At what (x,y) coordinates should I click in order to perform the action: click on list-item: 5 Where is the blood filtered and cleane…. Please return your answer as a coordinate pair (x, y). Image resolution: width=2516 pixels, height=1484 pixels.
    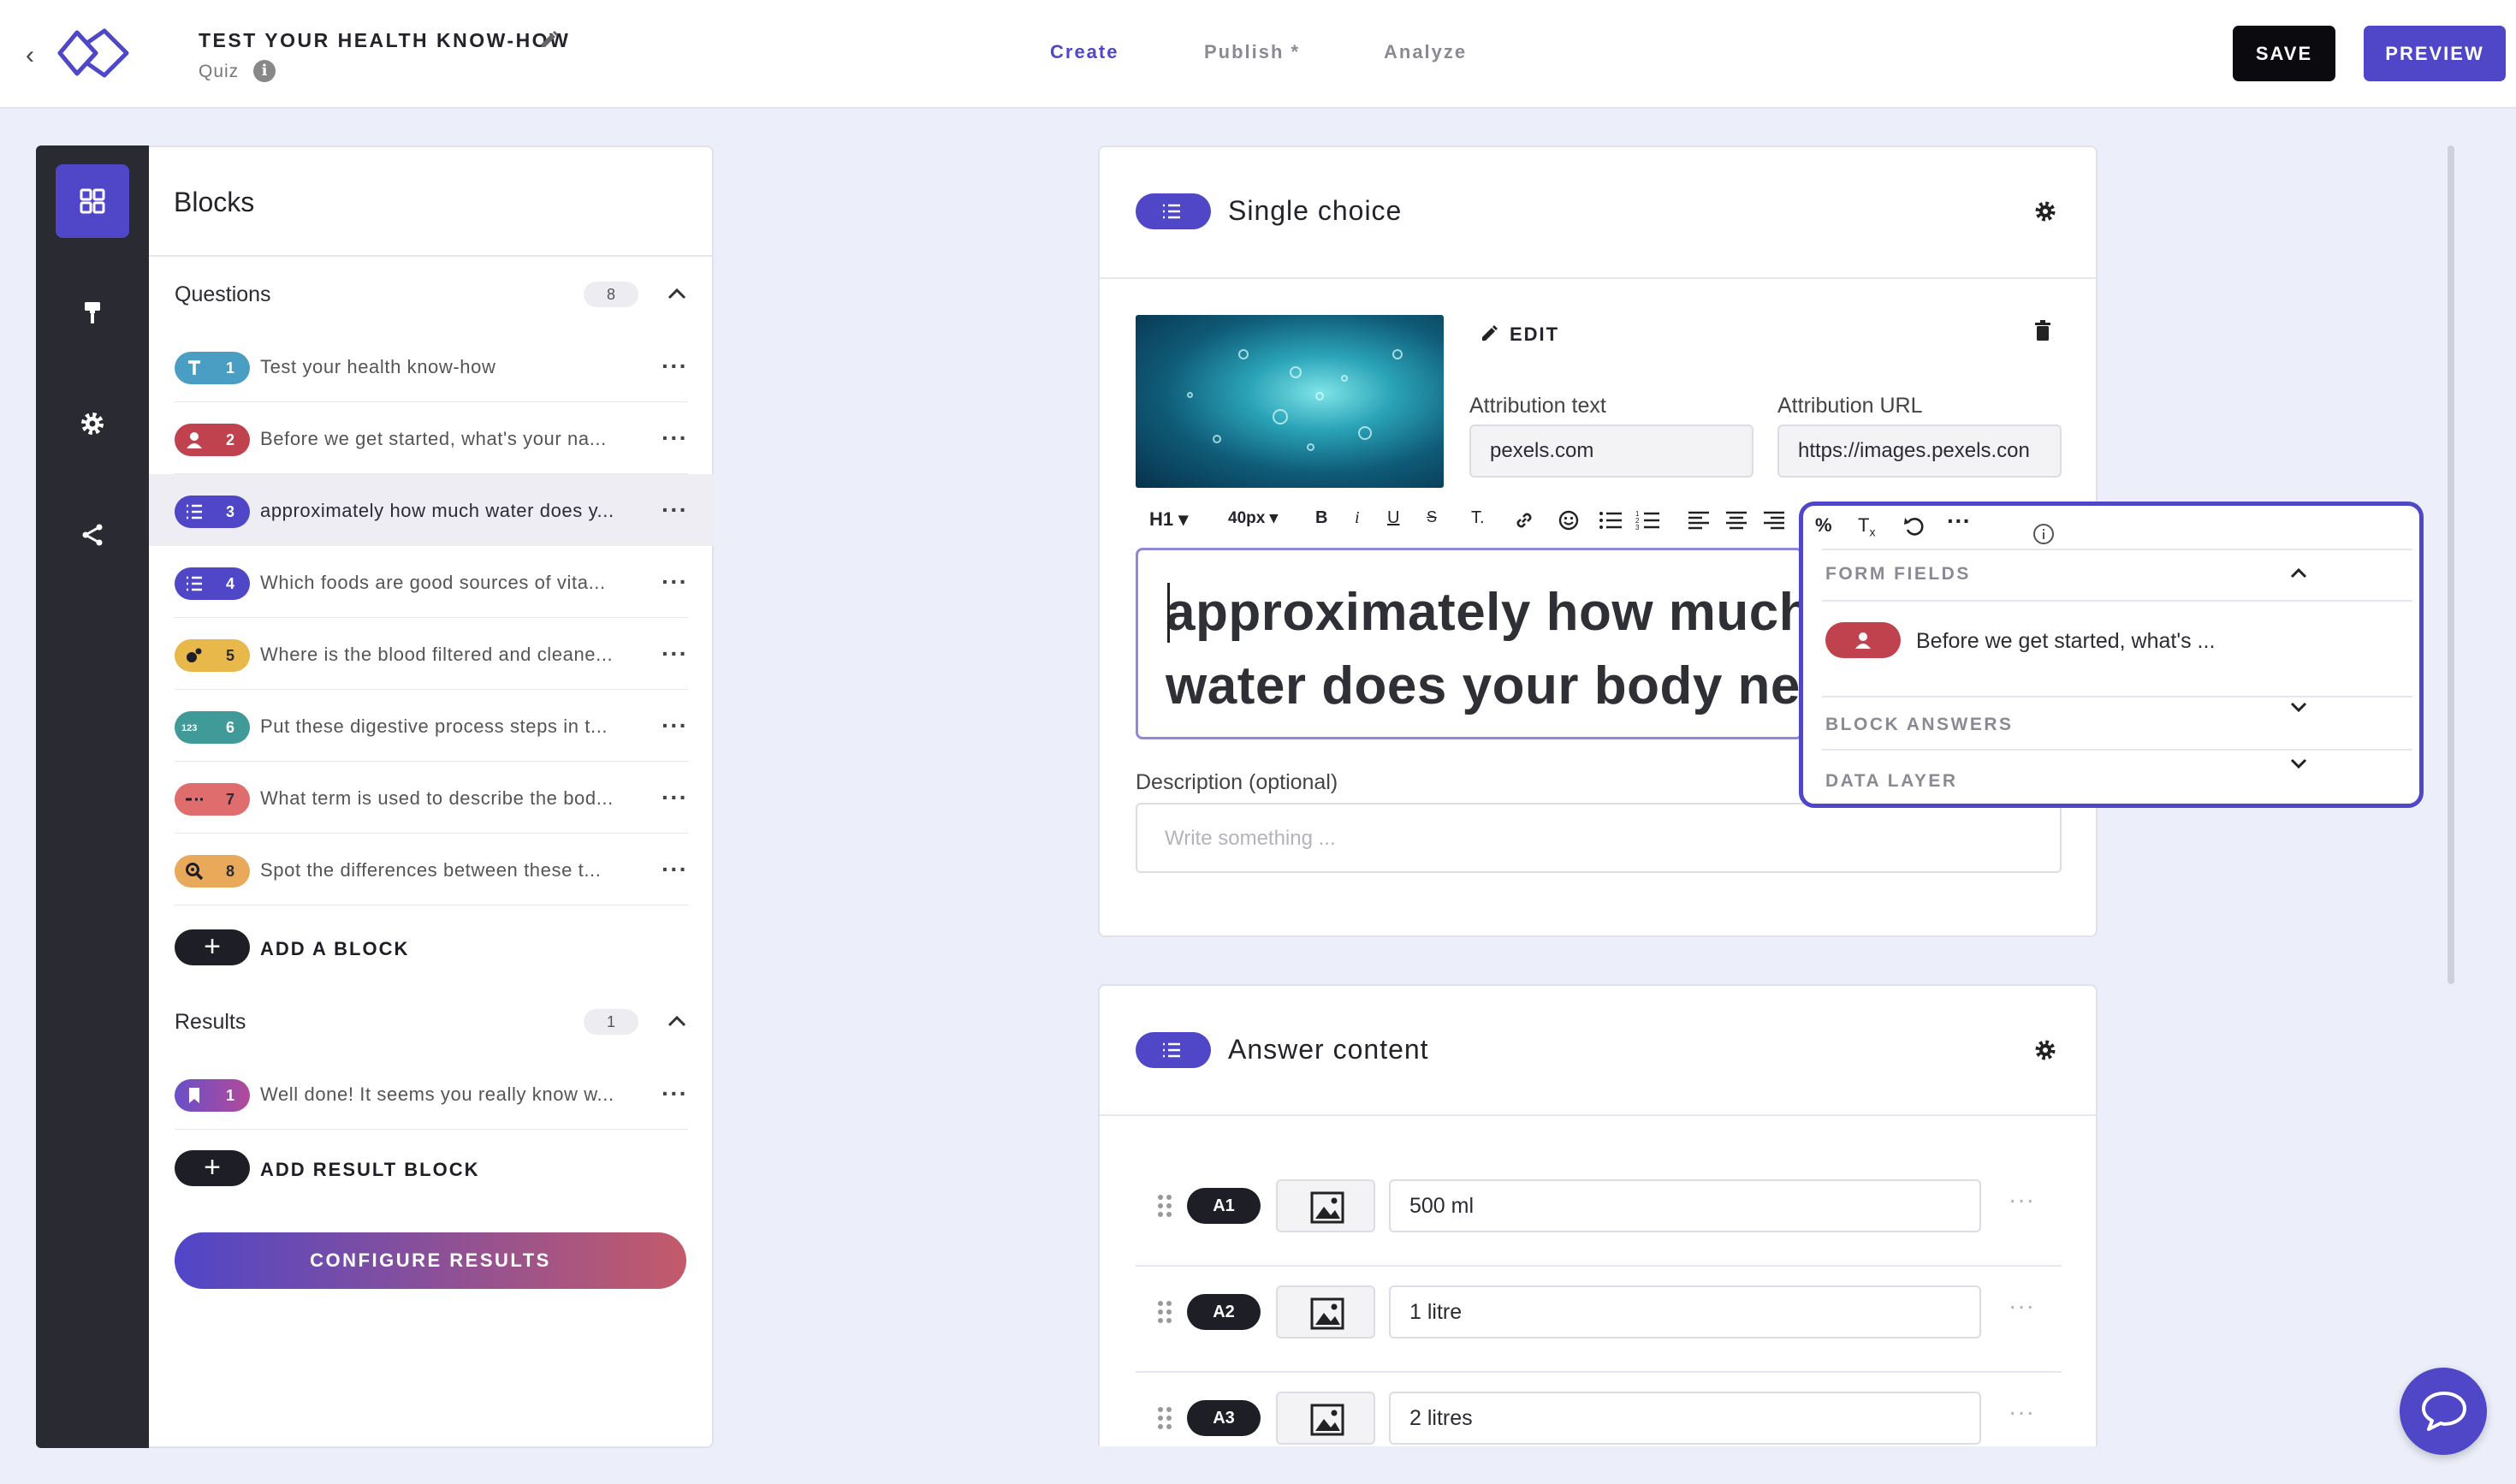
    Looking at the image, I should click on (431, 654).